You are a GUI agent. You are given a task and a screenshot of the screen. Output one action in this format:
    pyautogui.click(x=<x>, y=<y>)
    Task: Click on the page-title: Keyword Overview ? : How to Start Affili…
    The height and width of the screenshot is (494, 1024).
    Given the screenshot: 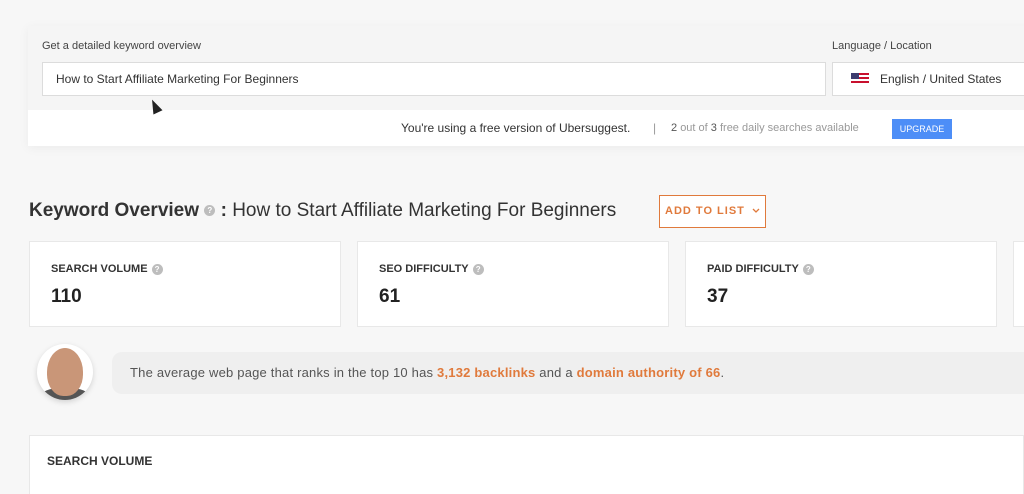 What is the action you would take?
    pyautogui.click(x=322, y=211)
    